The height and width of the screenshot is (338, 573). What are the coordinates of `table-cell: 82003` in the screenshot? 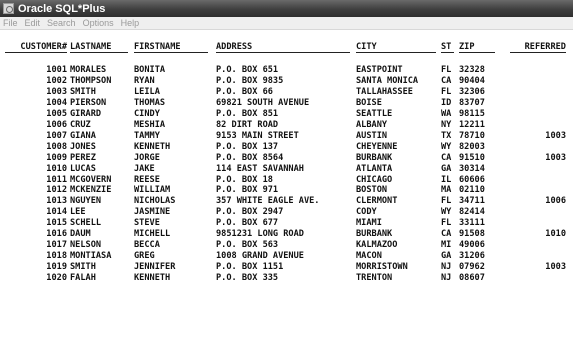 It's located at (472, 146).